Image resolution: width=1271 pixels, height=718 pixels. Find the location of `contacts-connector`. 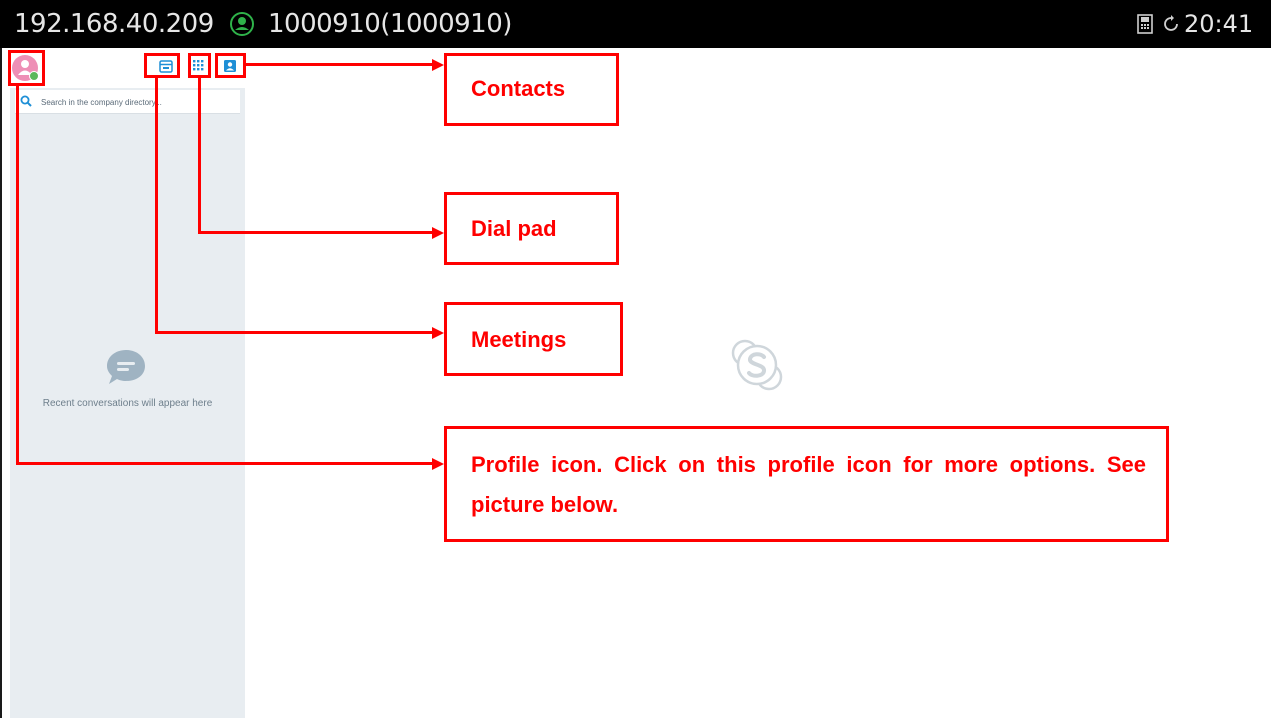

contacts-connector is located at coordinates (339, 64).